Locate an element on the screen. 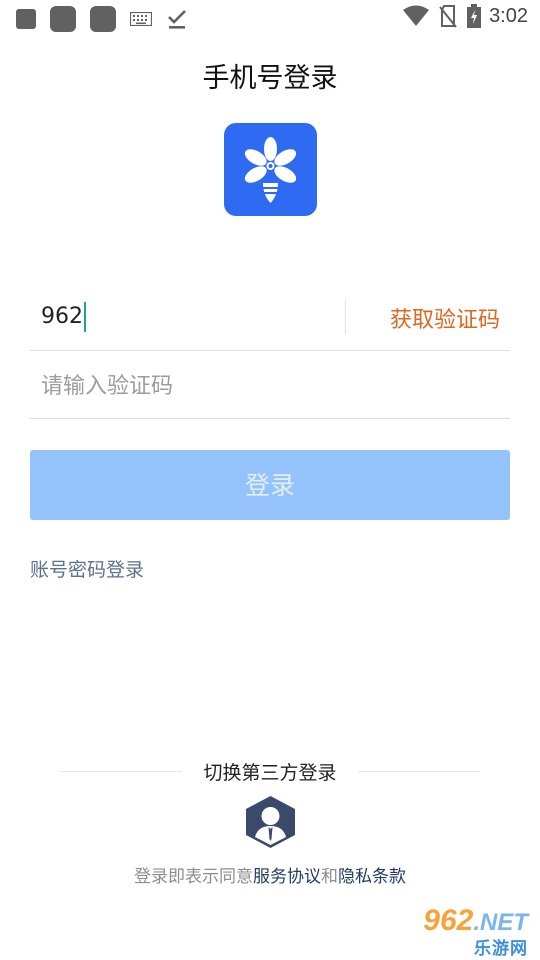 The image size is (540, 960). service-agreement-link: 服务协议 is located at coordinates (287, 877).